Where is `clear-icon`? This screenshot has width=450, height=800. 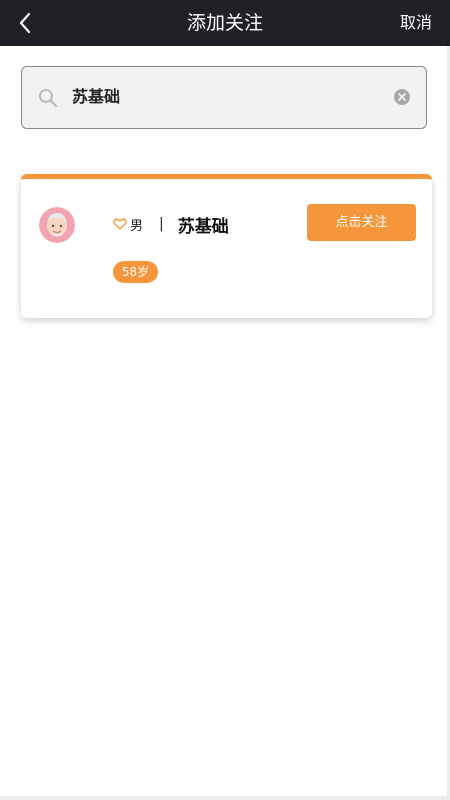 clear-icon is located at coordinates (402, 97).